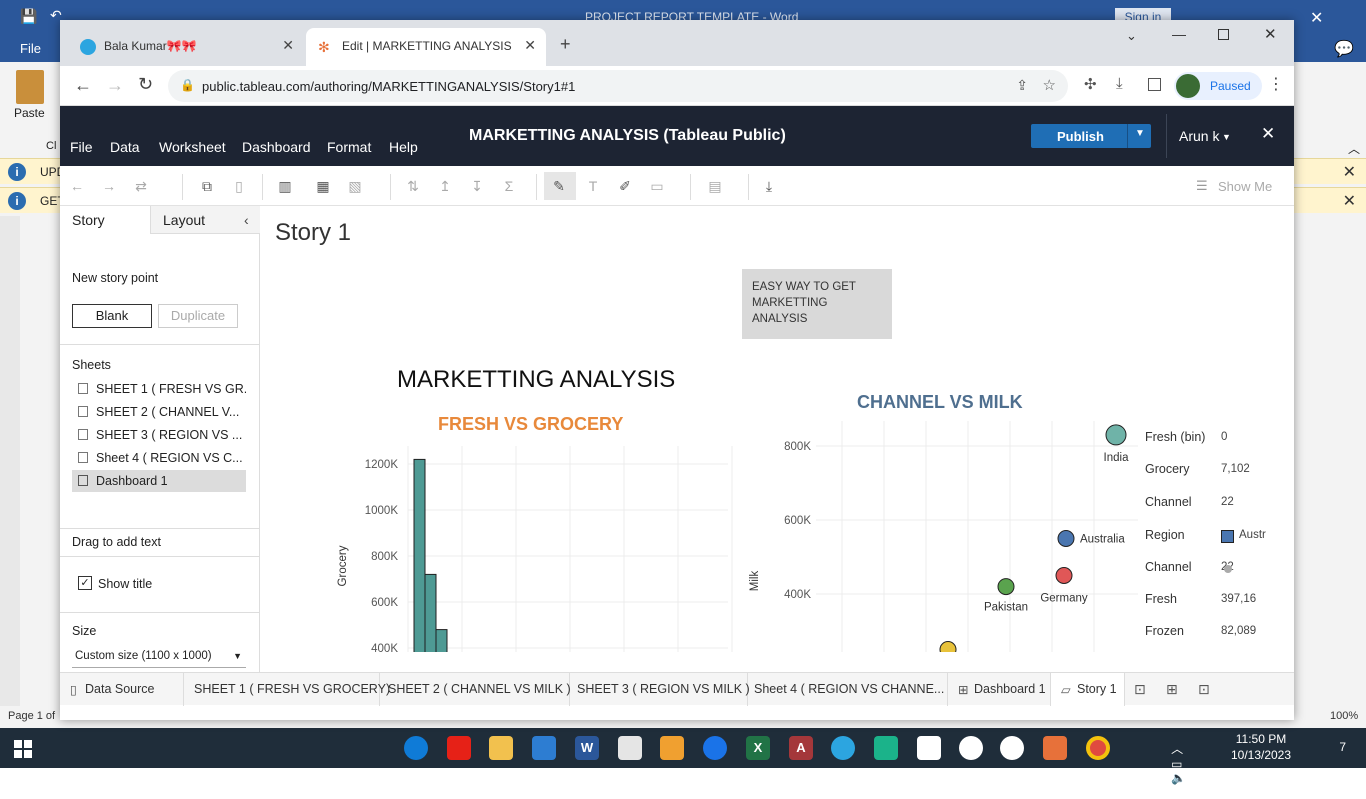  Describe the element at coordinates (30, 48) in the screenshot. I see `word-file-tab: File` at that location.